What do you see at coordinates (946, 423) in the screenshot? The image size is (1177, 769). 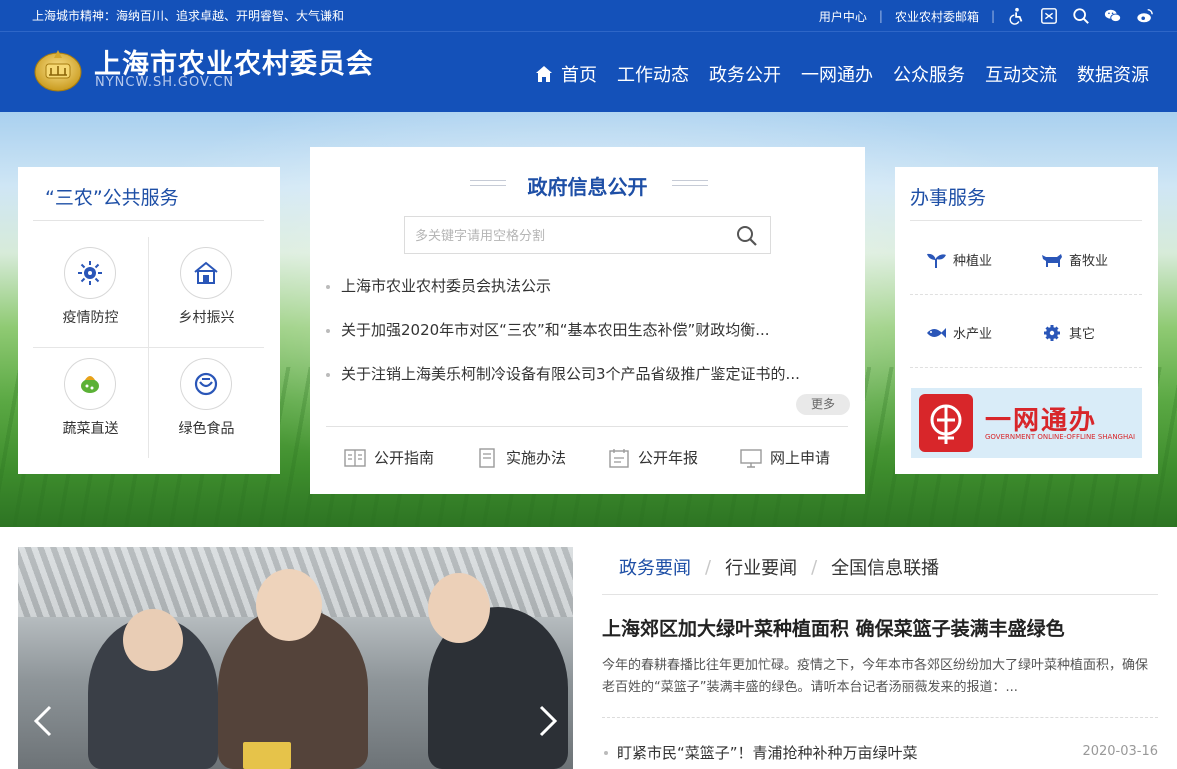 I see `one-net-logo-icon` at bounding box center [946, 423].